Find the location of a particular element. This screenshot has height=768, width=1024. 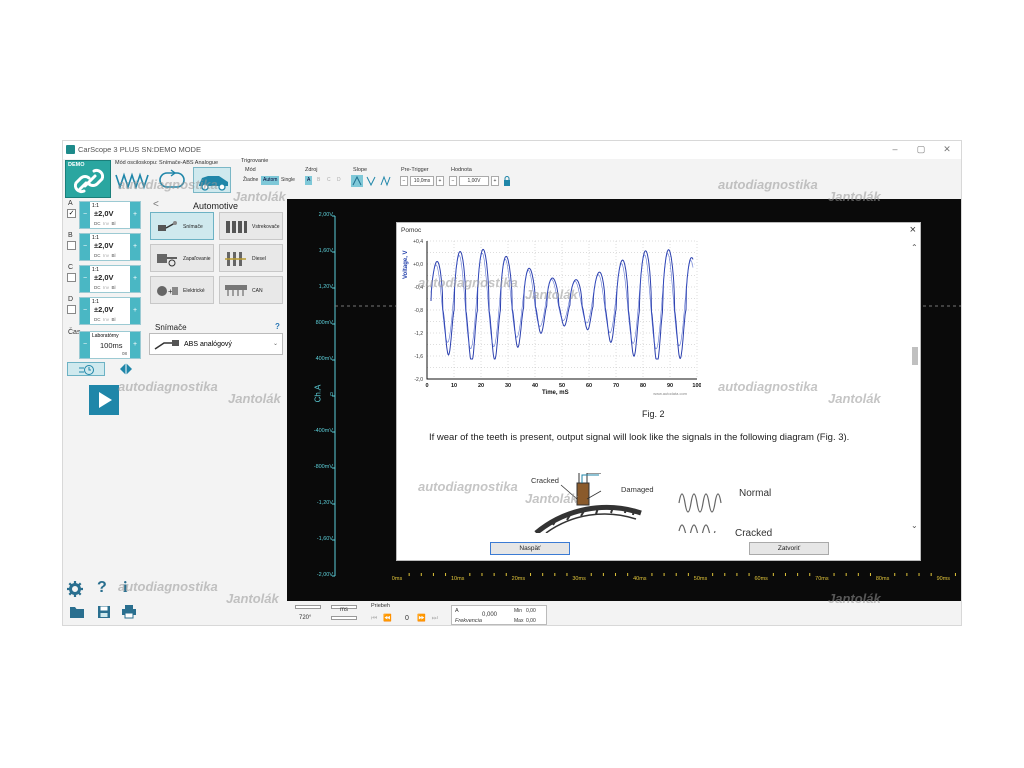

car-mode-button is located at coordinates (212, 180).